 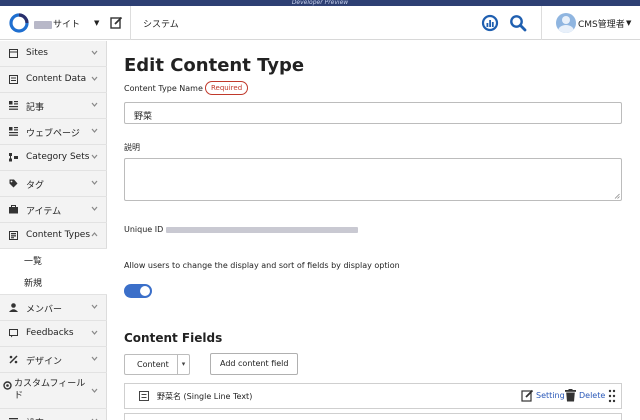 What do you see at coordinates (518, 23) in the screenshot?
I see `search-icon` at bounding box center [518, 23].